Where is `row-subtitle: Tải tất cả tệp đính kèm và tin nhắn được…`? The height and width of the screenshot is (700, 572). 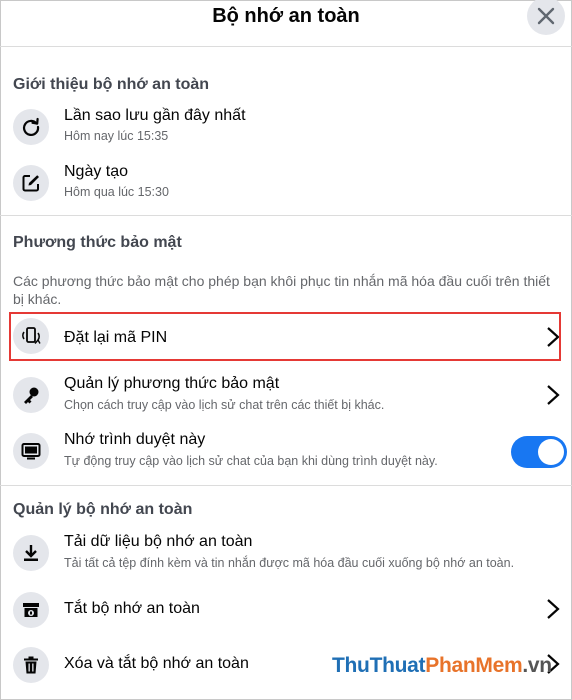
row-subtitle: Tải tất cả tệp đính kèm và tin nhắn được… is located at coordinates (289, 563).